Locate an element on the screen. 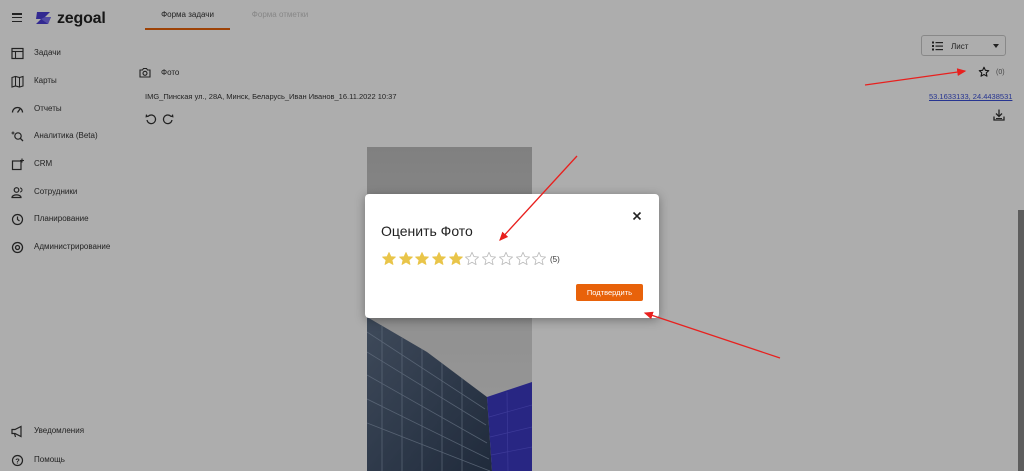 The width and height of the screenshot is (1024, 471). dialog-title: Оценить Фото is located at coordinates (427, 231).